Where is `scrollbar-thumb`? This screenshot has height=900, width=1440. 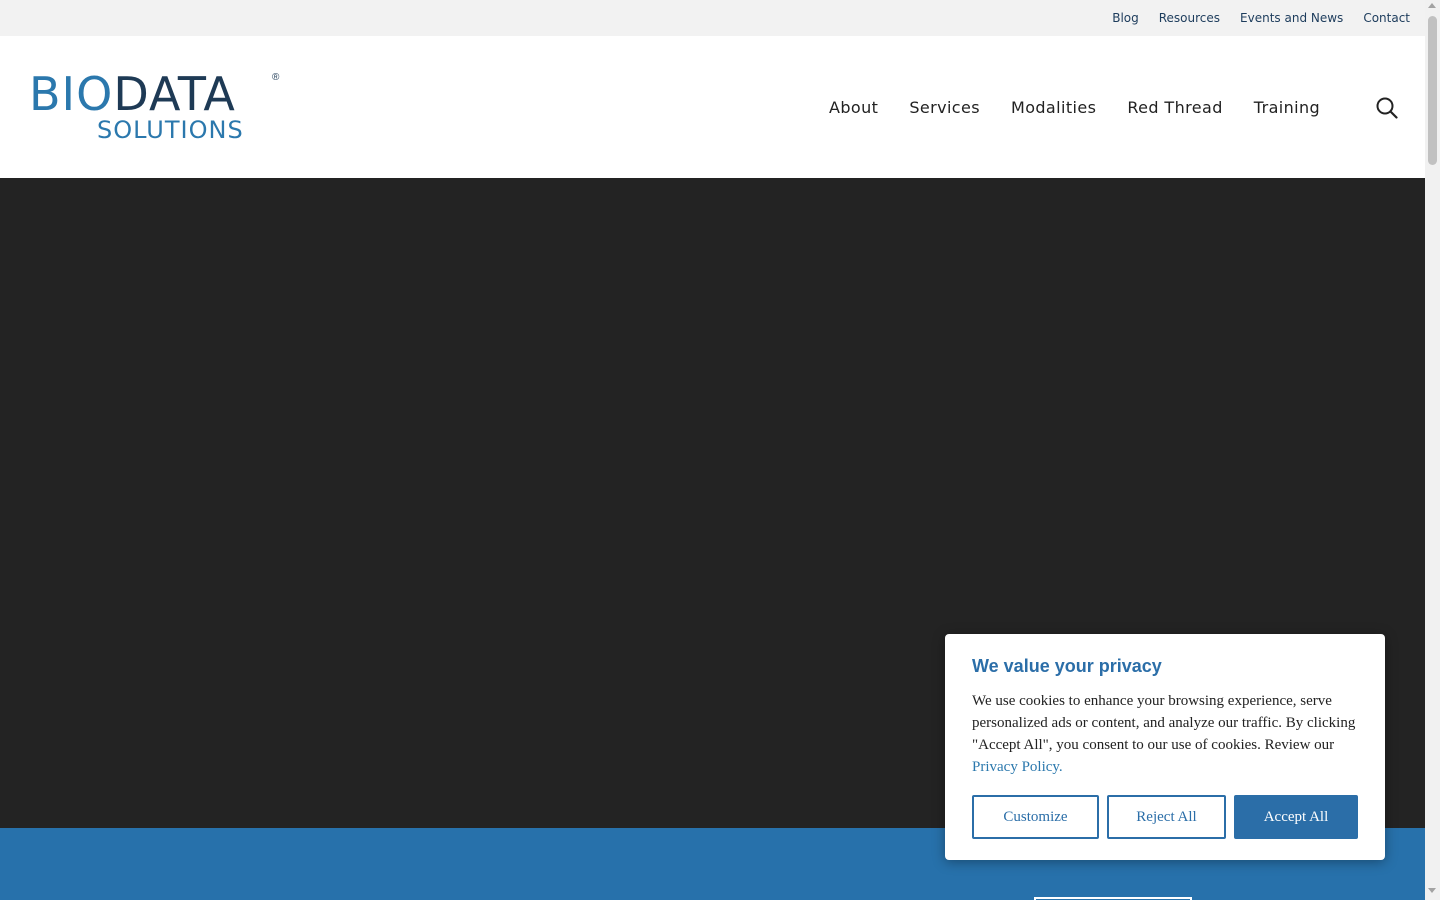 scrollbar-thumb is located at coordinates (1432, 90).